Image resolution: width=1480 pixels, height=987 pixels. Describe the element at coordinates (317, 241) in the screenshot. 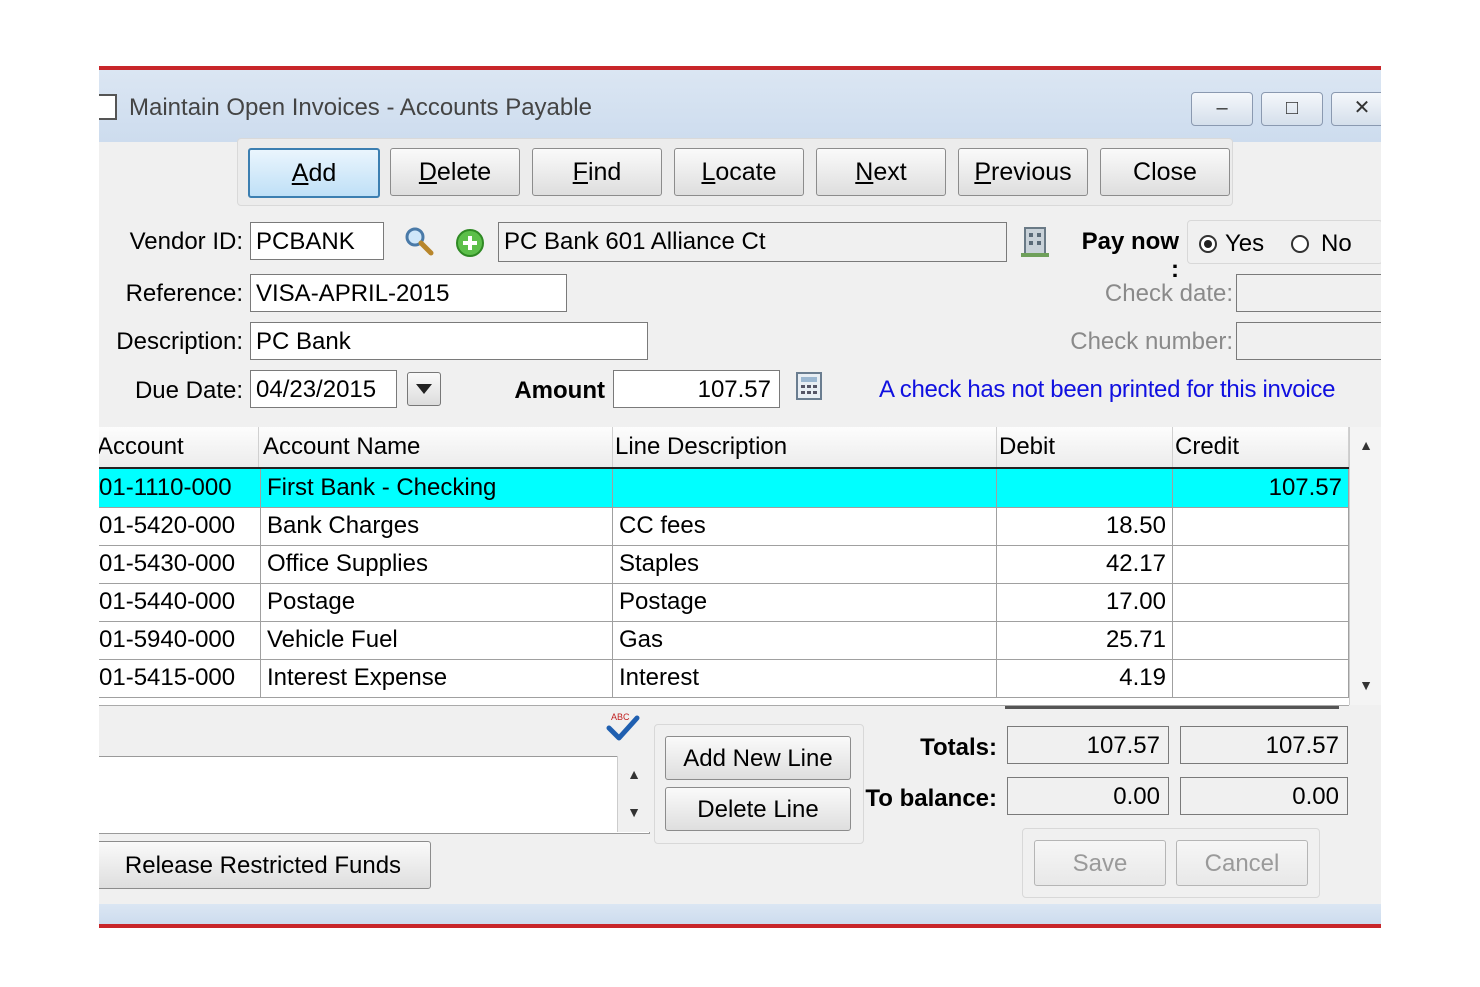

I see `vendor-id-field: PCBANK` at that location.